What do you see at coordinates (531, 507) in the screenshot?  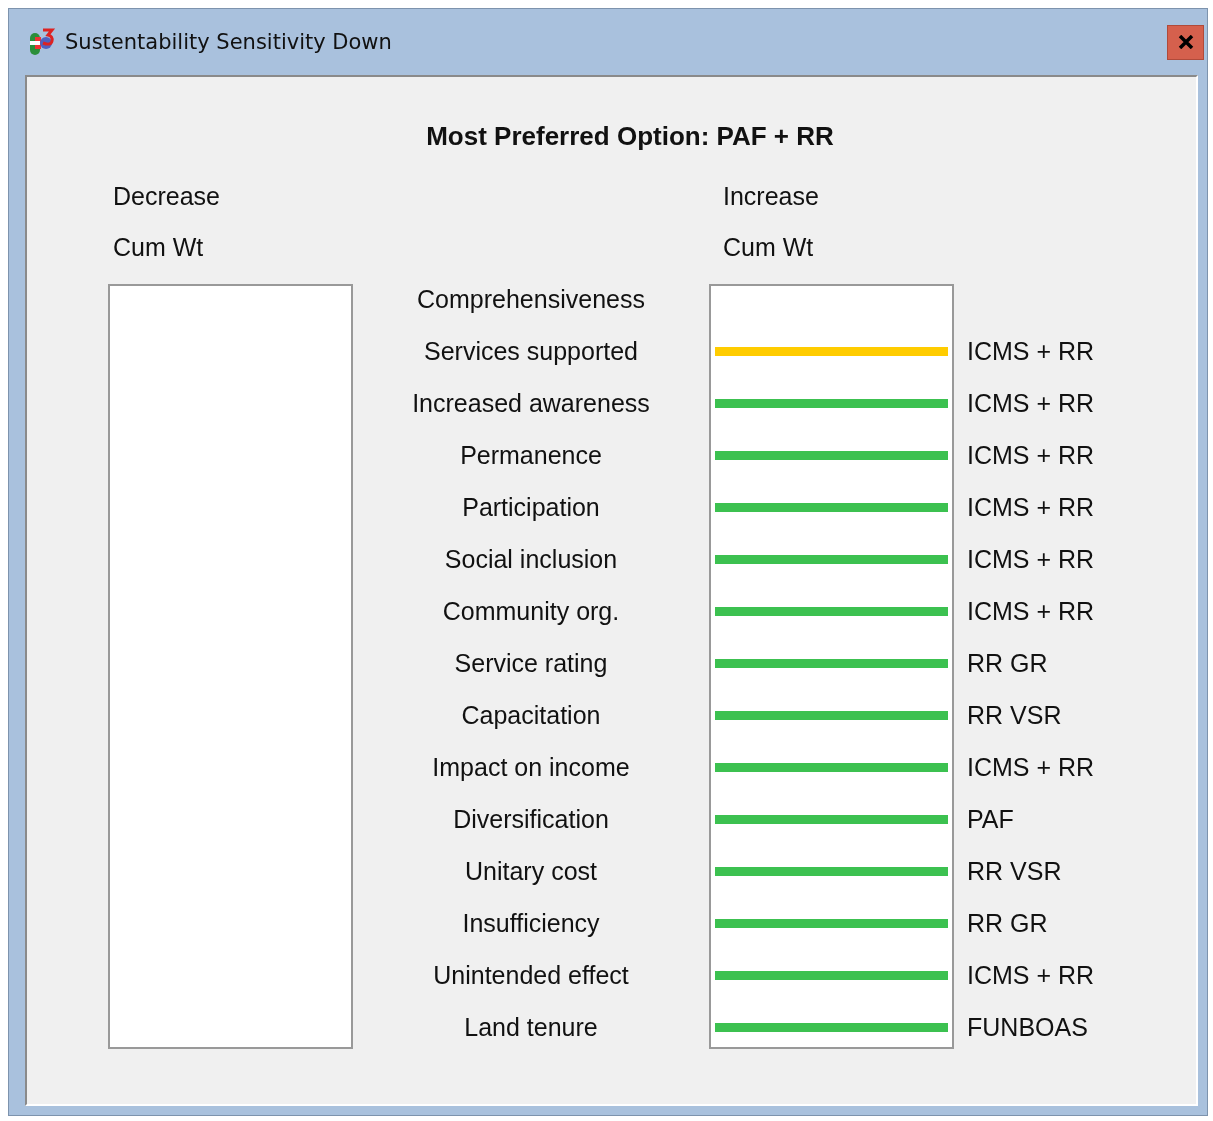 I see `criterion-label: Participation` at bounding box center [531, 507].